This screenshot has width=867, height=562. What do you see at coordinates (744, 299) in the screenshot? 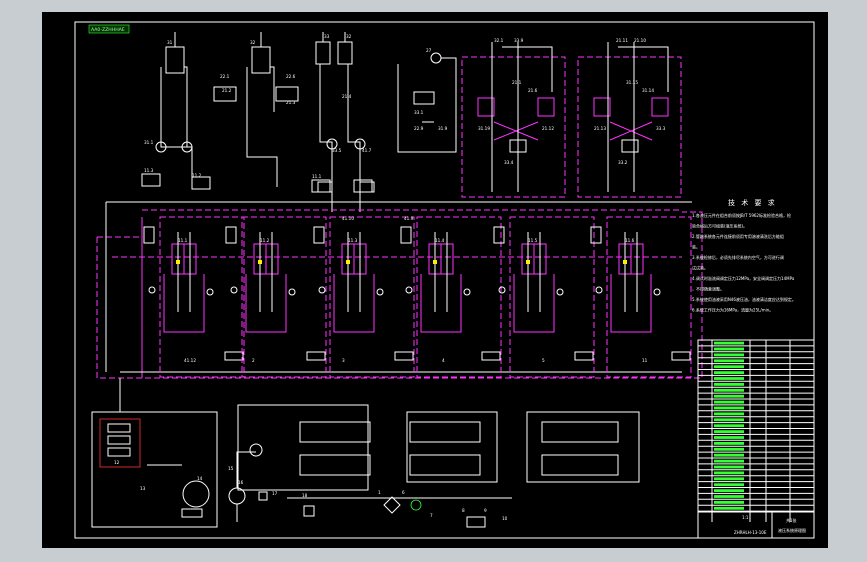
I see `tech-note: 5.系统使用油液采用N46液压油，油液清洁度应达到规定。` at bounding box center [744, 299].